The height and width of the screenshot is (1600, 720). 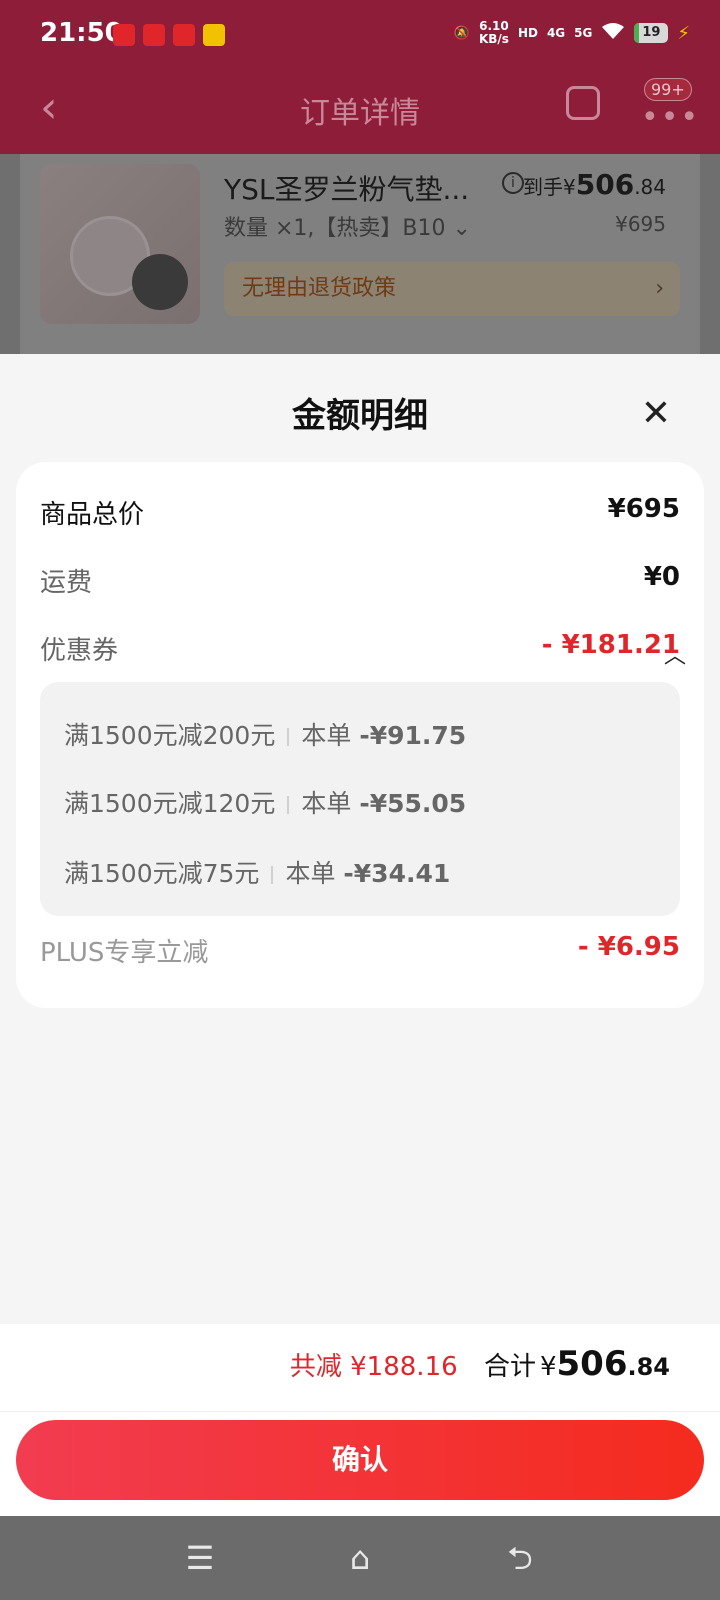 I want to click on confirm-area: 确认, so click(x=360, y=1464).